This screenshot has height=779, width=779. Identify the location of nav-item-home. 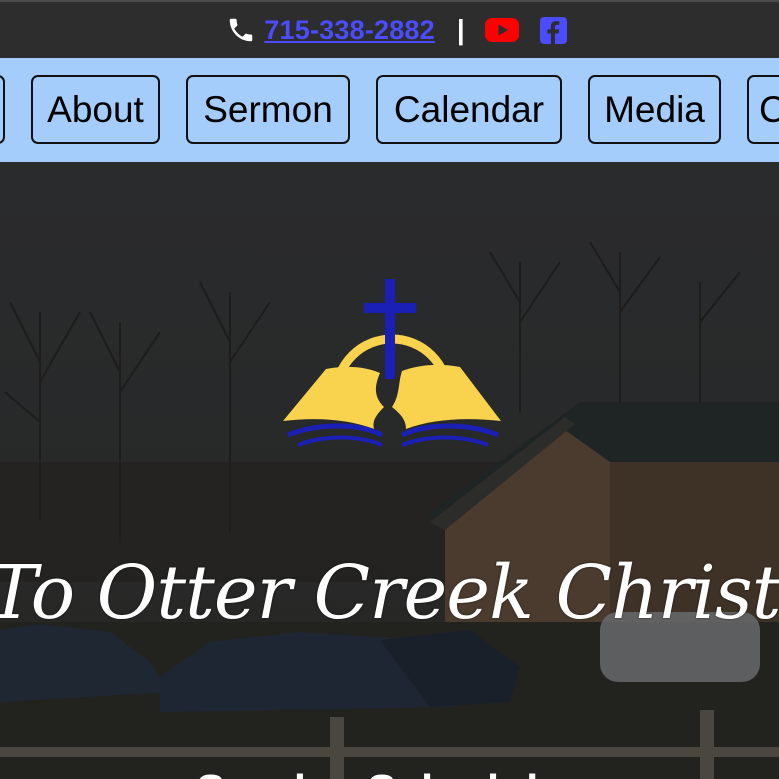
(2, 109).